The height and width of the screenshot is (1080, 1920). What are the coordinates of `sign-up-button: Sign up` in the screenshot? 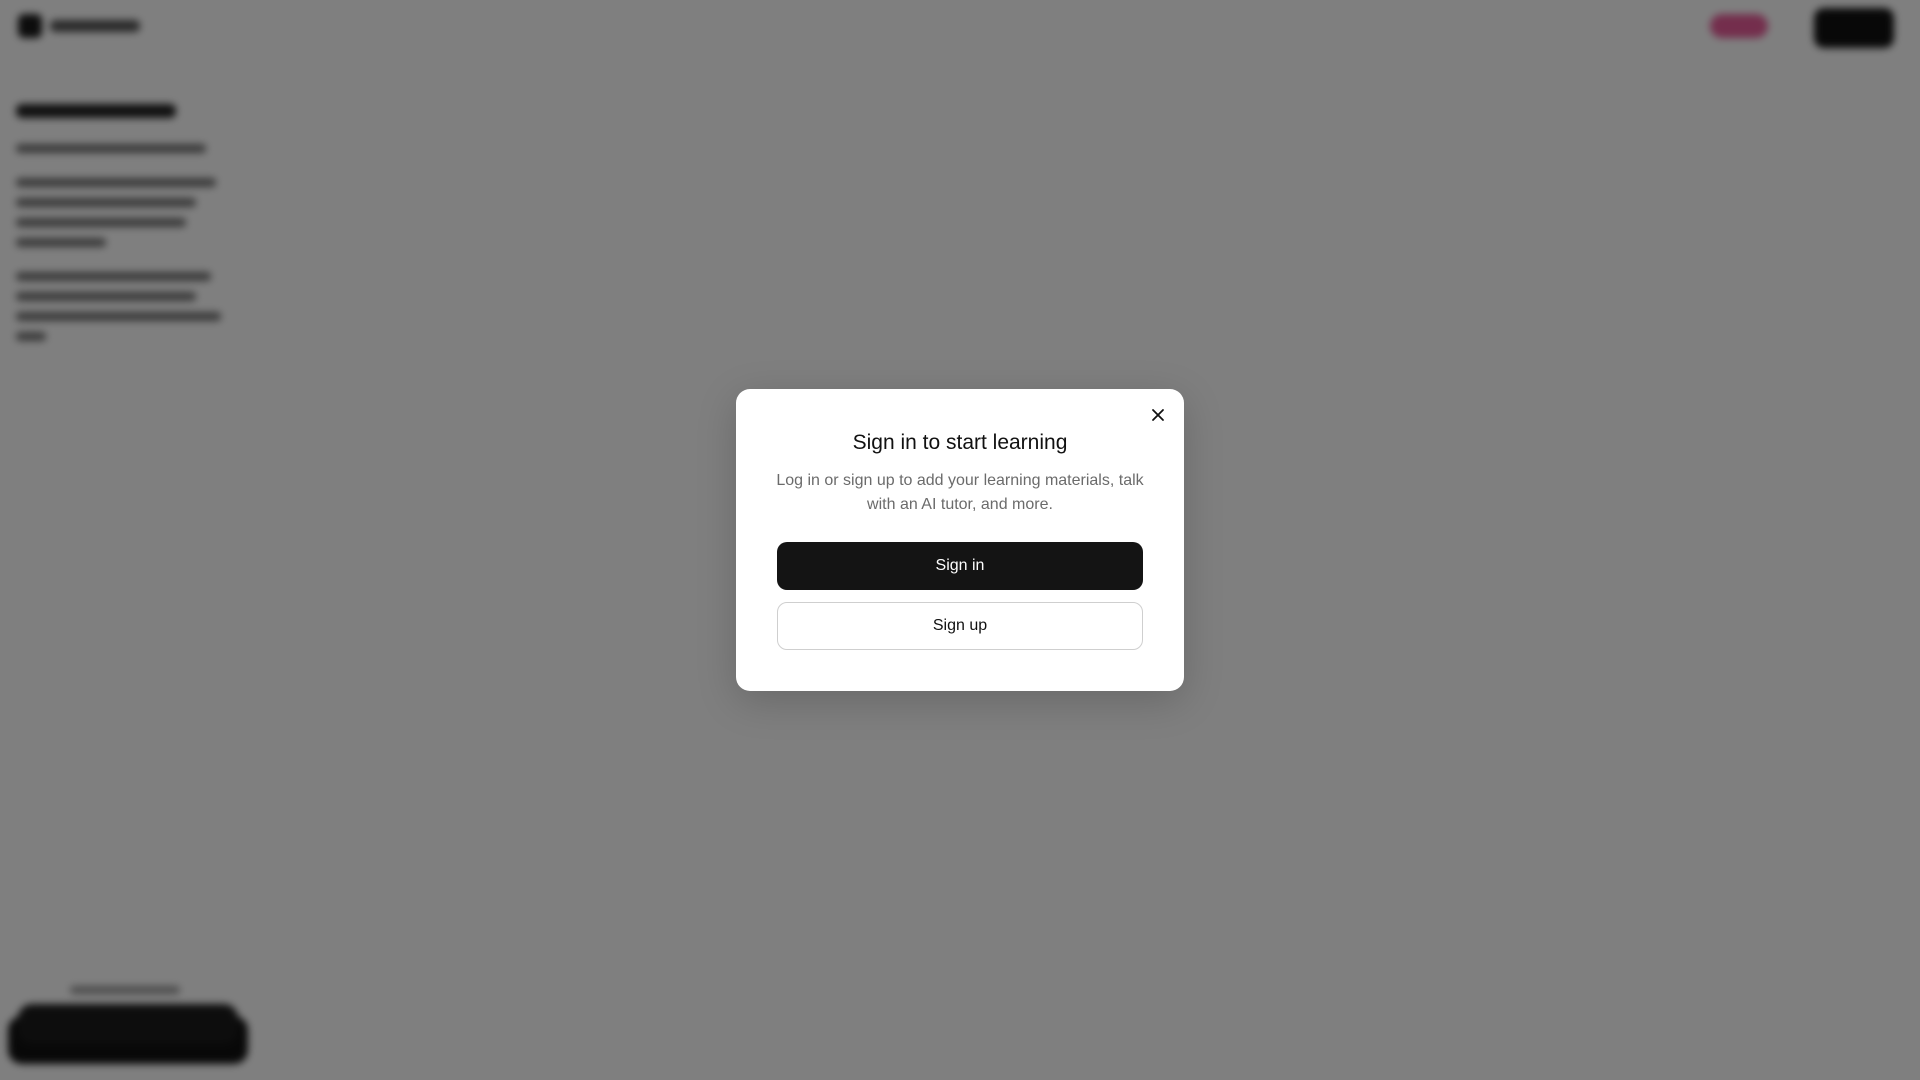 It's located at (960, 626).